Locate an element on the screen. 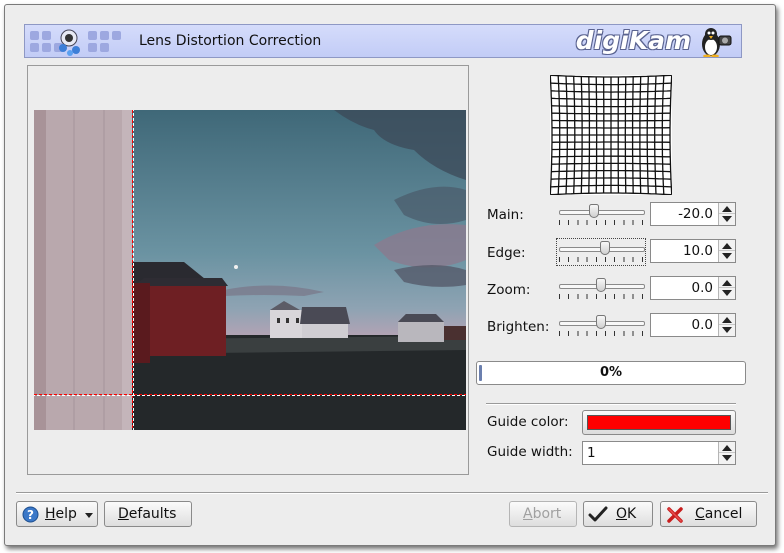 This screenshot has width=784, height=553. bottom-separator is located at coordinates (392, 493).